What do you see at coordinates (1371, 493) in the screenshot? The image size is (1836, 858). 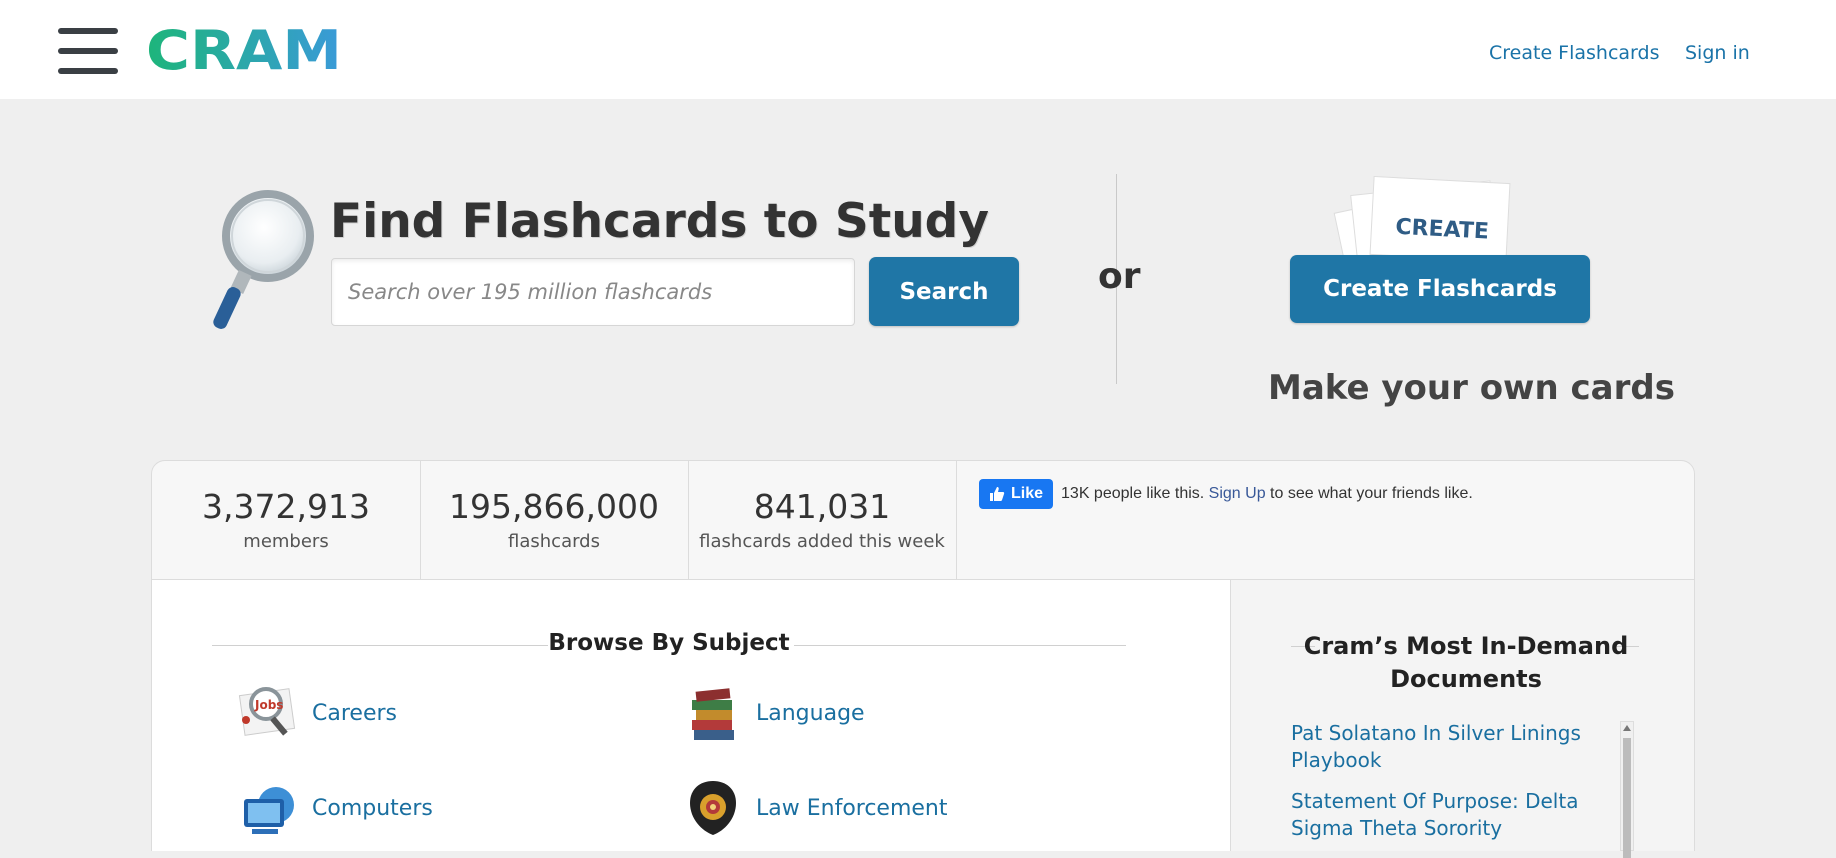 I see `facebook-suffix: to see what your friends like.` at bounding box center [1371, 493].